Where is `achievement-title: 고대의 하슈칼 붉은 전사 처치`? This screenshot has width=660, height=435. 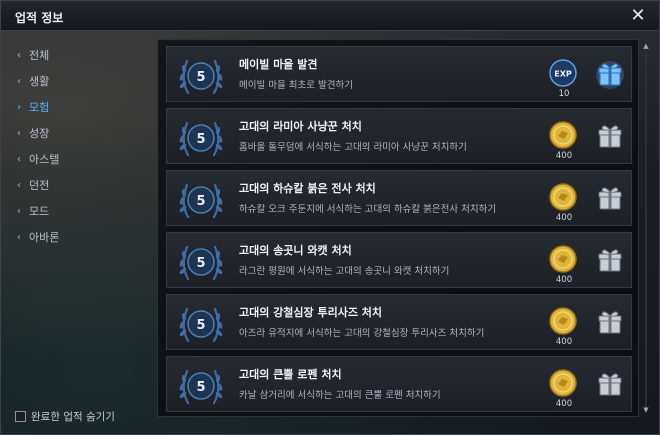 achievement-title: 고대의 하슈칼 붉은 전사 처치 is located at coordinates (307, 188).